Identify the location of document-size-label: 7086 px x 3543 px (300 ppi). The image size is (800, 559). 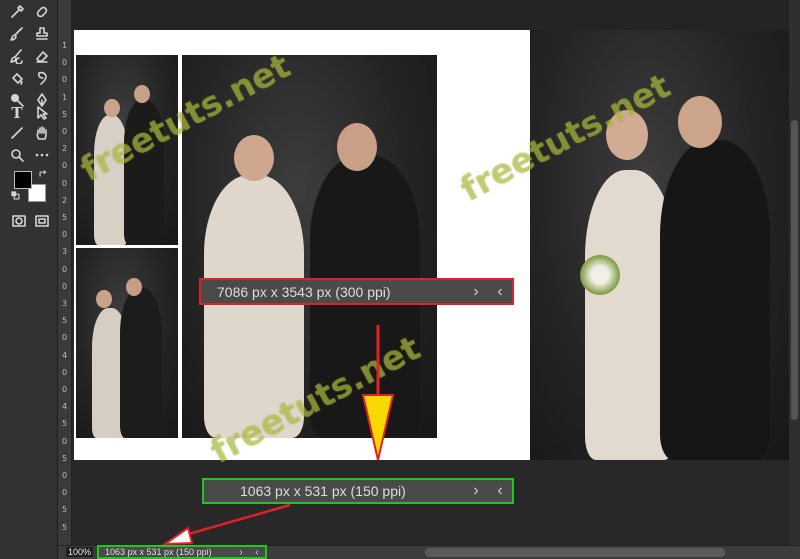
(304, 291).